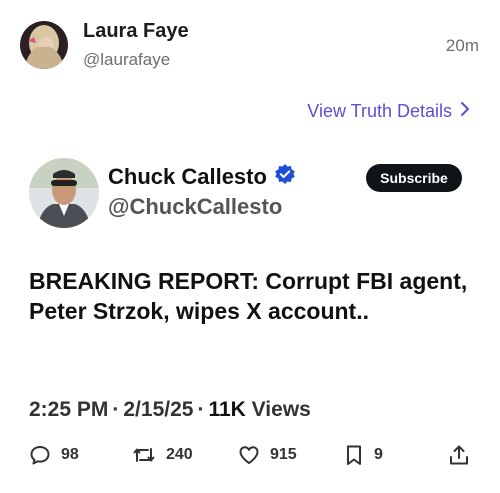  I want to click on author-name: Chuck Callesto, so click(202, 177).